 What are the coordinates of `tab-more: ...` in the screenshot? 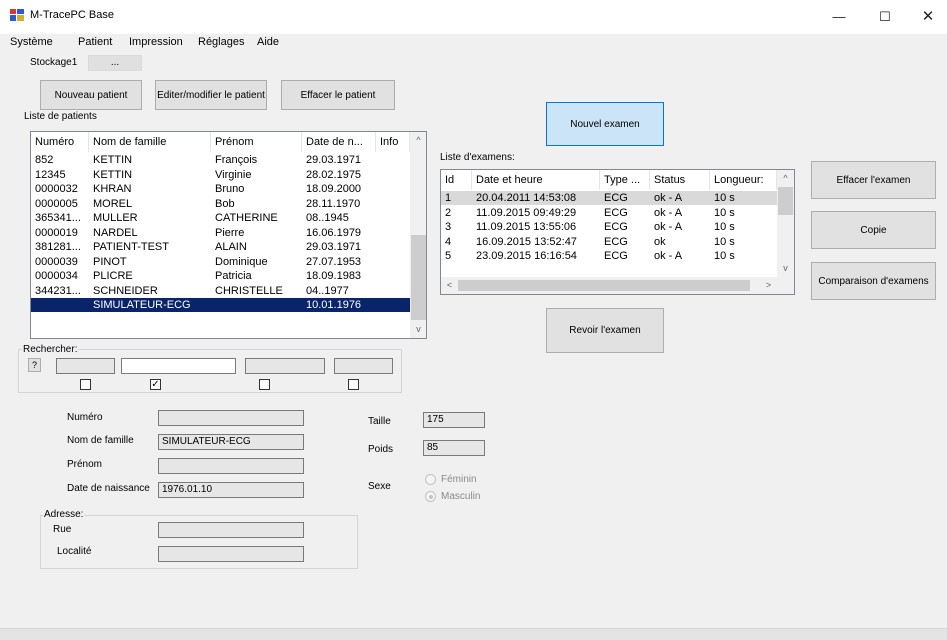 It's located at (115, 63).